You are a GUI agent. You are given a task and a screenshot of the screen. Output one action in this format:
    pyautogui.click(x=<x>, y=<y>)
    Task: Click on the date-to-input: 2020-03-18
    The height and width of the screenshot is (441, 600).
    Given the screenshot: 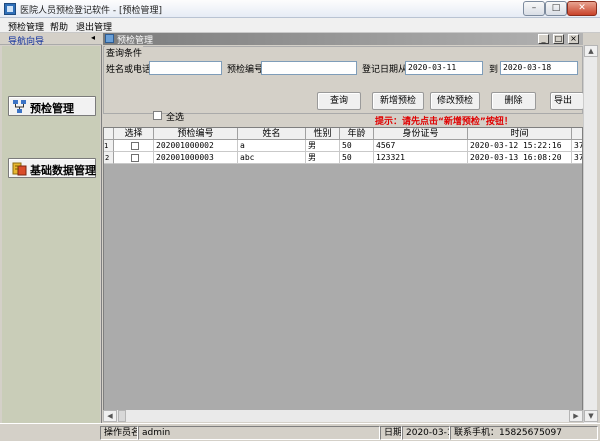 What is the action you would take?
    pyautogui.click(x=539, y=68)
    